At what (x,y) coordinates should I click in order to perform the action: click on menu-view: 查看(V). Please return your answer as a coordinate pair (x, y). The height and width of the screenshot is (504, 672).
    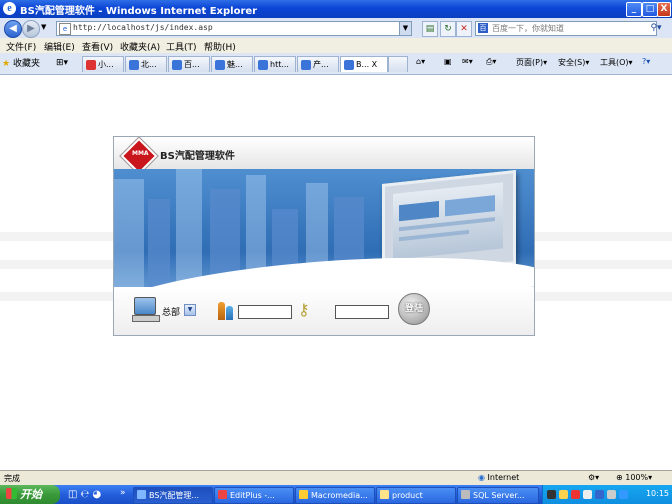
    Looking at the image, I should click on (97, 46).